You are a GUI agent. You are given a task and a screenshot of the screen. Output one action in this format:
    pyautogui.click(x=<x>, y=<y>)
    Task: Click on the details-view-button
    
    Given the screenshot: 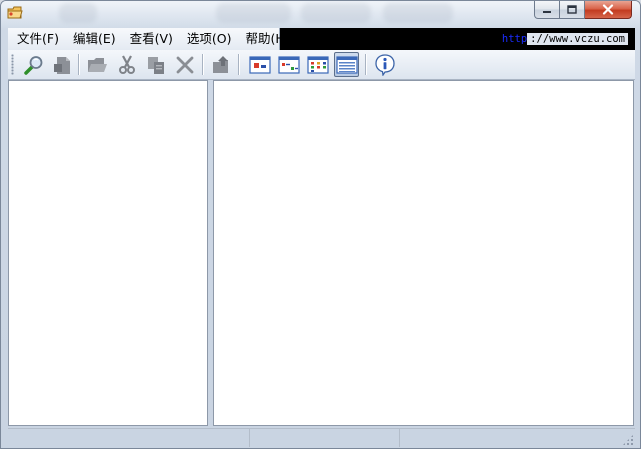 What is the action you would take?
    pyautogui.click(x=346, y=64)
    